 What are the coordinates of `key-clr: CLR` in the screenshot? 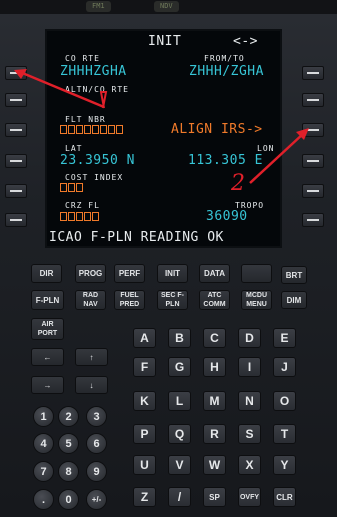 It's located at (284, 497).